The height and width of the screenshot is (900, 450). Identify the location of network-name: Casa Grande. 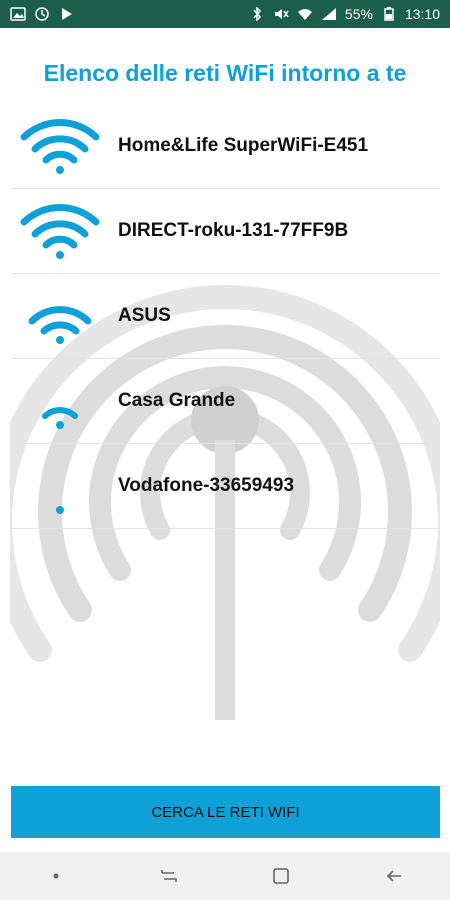
(177, 400).